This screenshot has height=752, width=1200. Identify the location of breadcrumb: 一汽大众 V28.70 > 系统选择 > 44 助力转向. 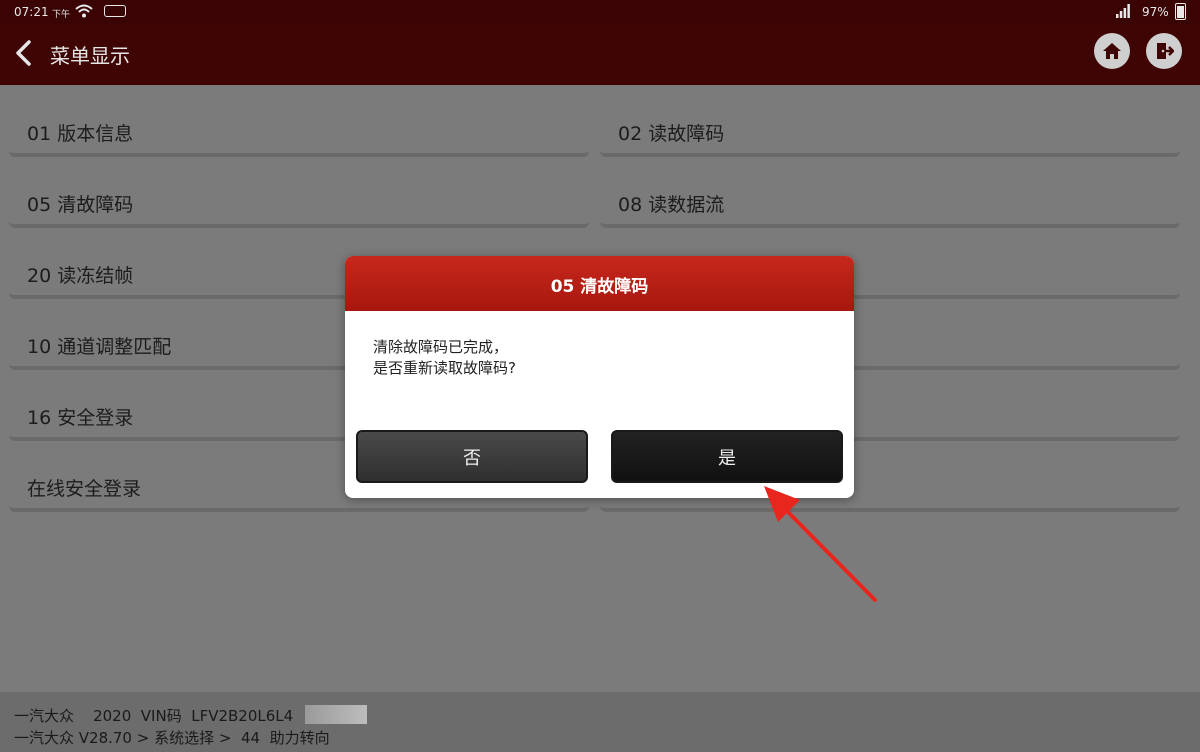
(172, 738).